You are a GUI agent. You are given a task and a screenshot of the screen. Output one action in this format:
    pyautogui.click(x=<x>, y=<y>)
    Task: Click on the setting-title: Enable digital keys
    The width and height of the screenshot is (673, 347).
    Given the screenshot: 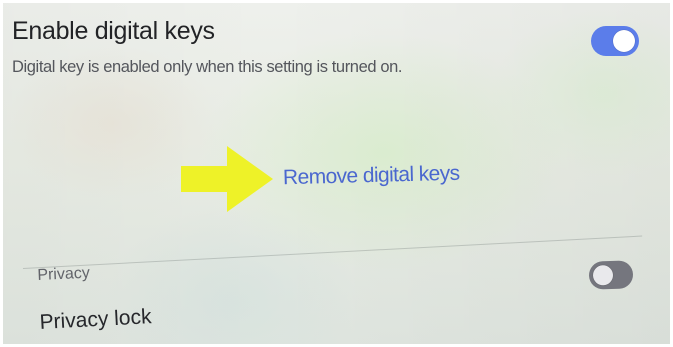 What is the action you would take?
    pyautogui.click(x=113, y=31)
    